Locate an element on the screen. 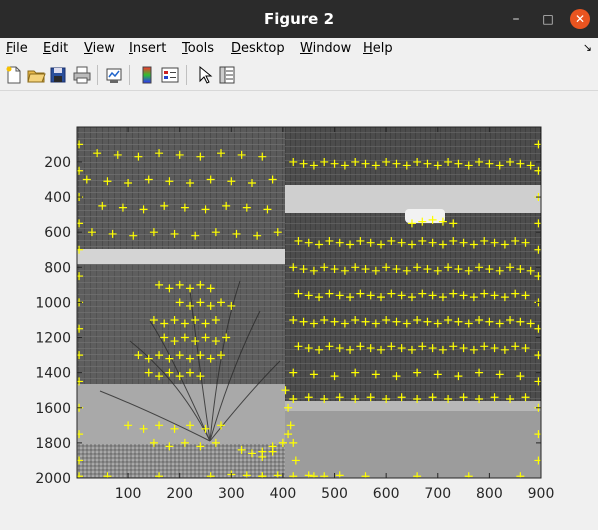  colorbar-icon is located at coordinates (147, 75).